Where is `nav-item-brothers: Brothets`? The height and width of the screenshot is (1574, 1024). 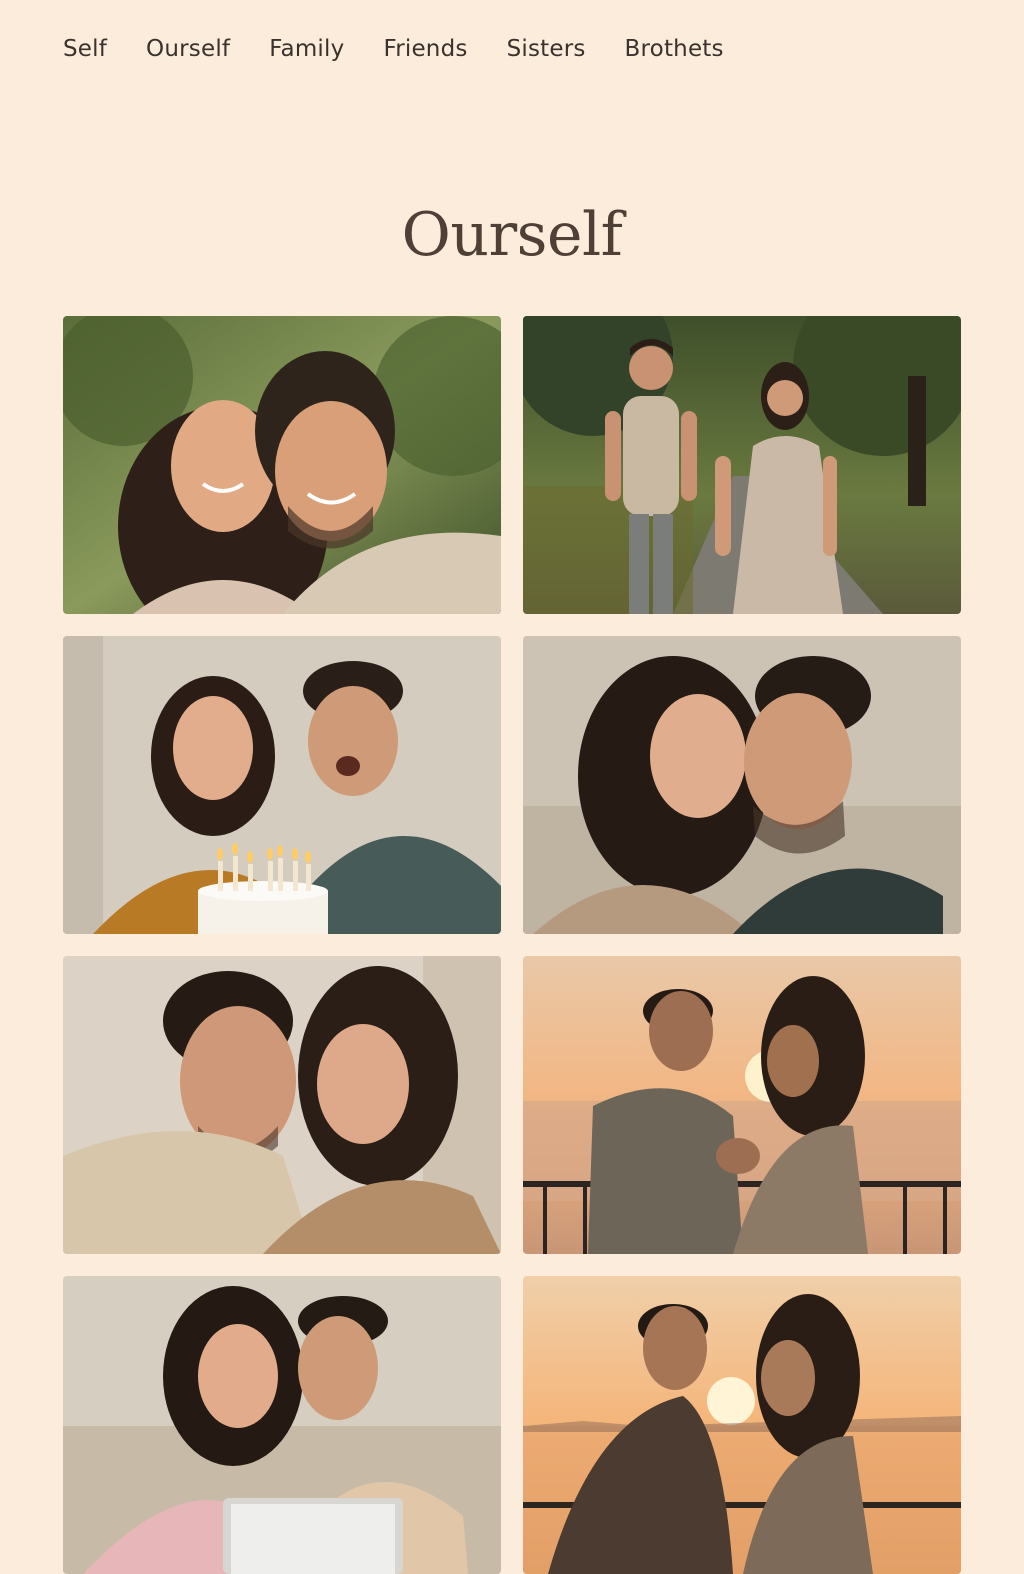 nav-item-brothers: Brothets is located at coordinates (674, 49).